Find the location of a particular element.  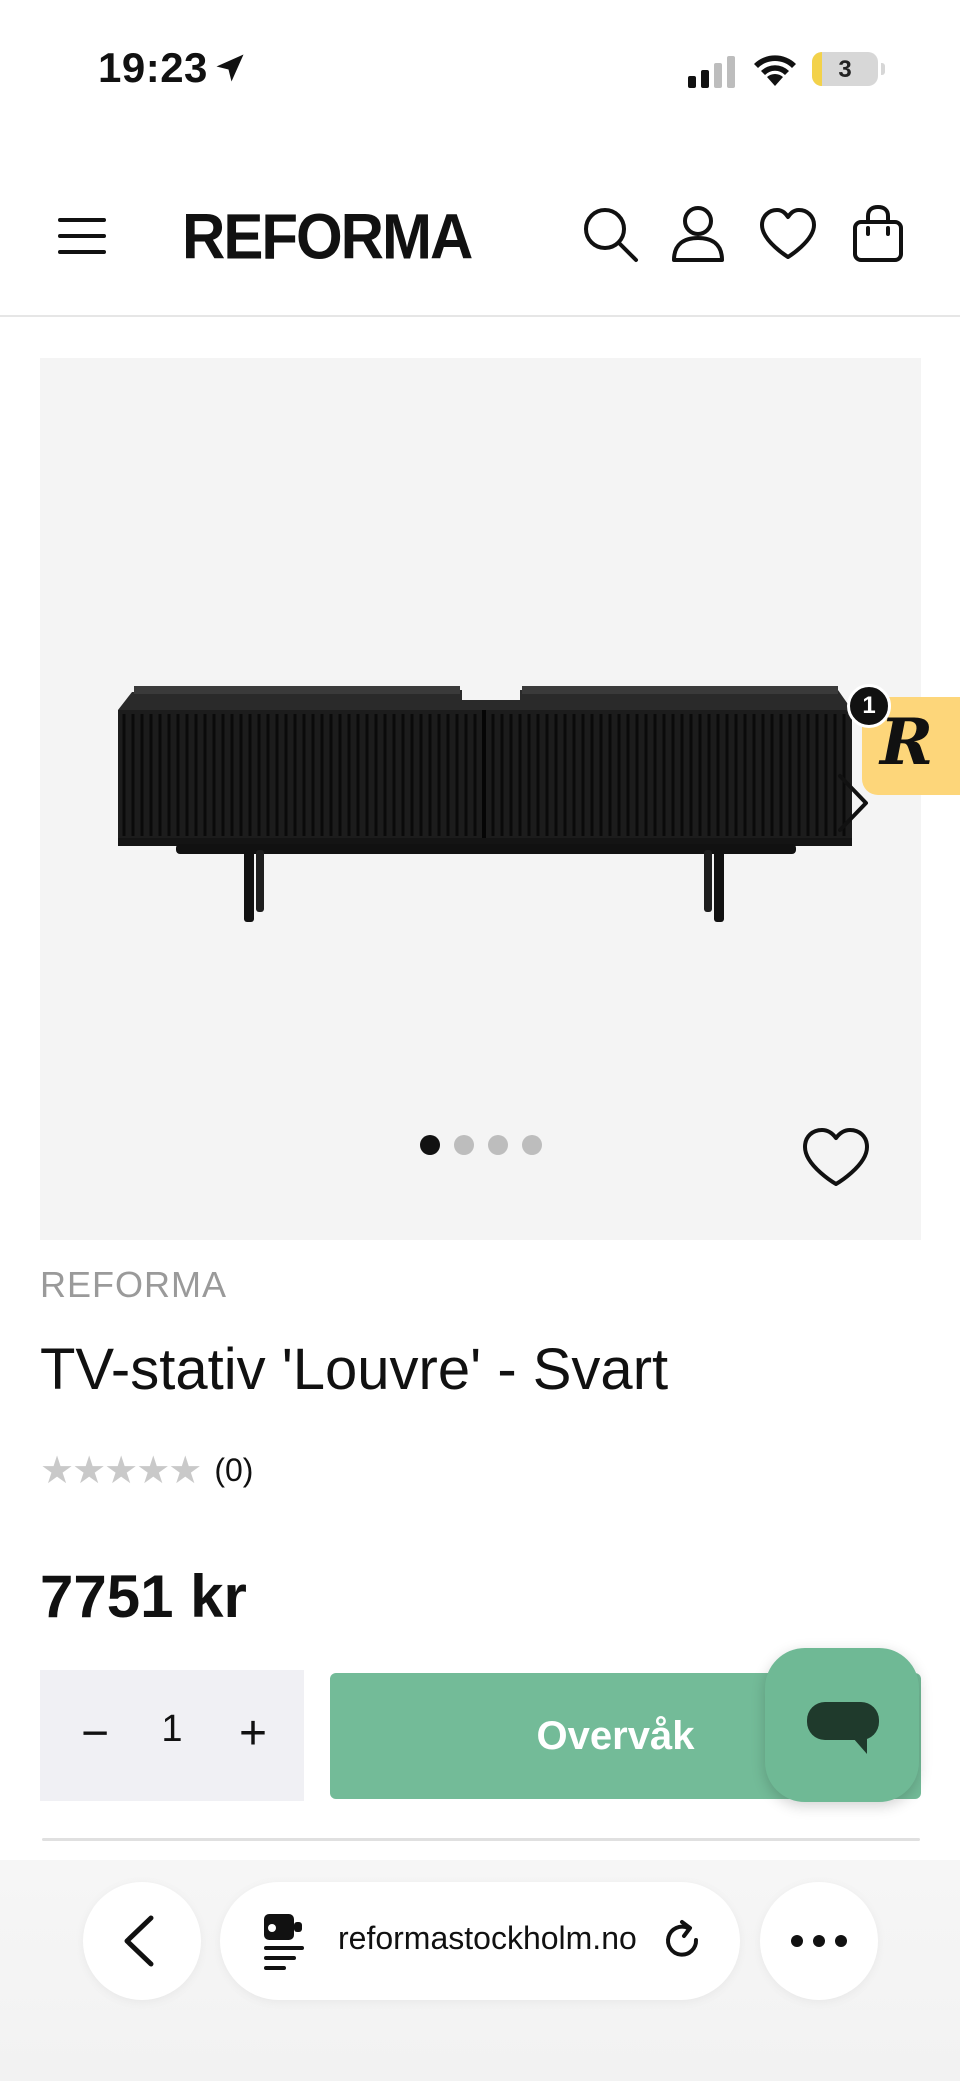

site-logo: REFORMA is located at coordinates (327, 236).